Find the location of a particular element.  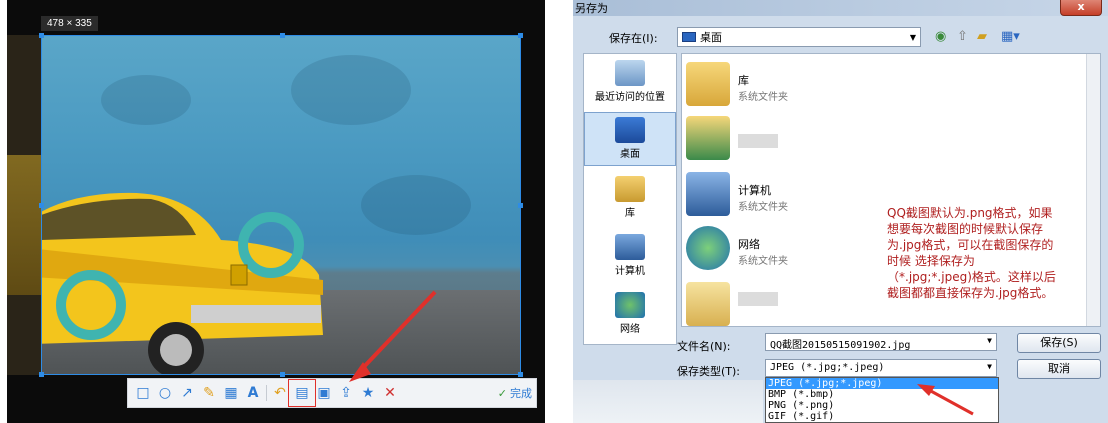

sidebar-item-recent: 最近访问的位置 is located at coordinates (630, 83).